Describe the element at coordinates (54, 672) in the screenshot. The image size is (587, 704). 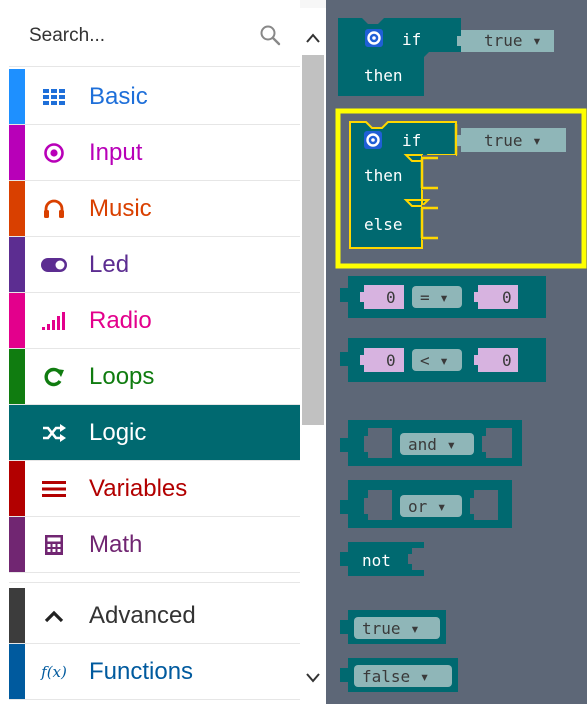
I see `function-icon: f(x)` at that location.